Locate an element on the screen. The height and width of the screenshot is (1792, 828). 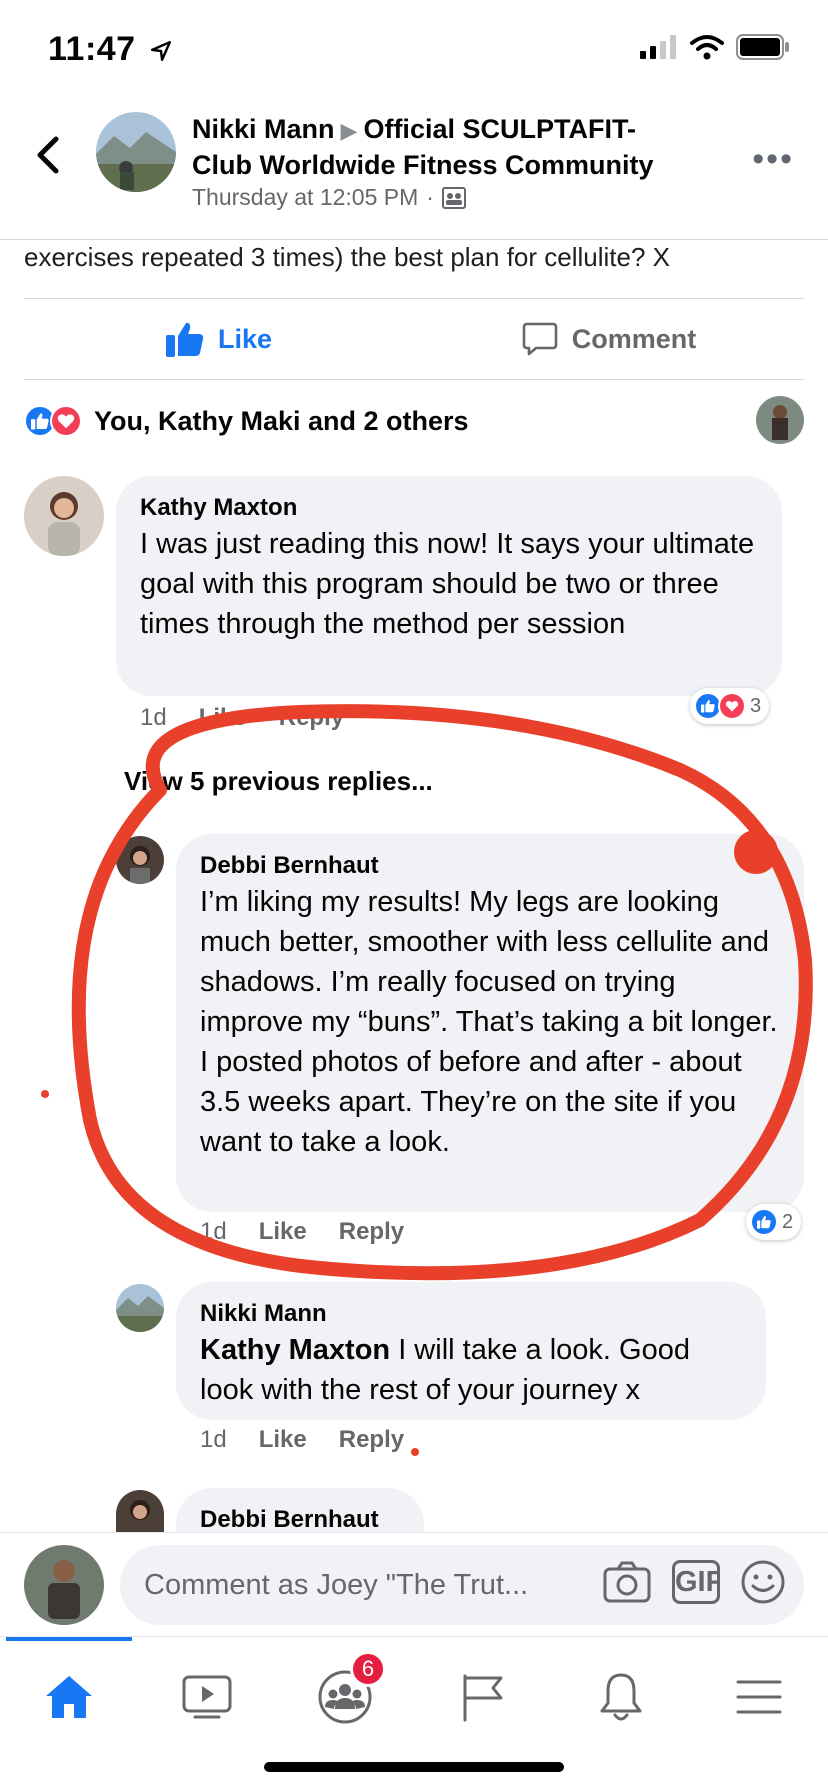
tab-menu is located at coordinates (759, 1697).